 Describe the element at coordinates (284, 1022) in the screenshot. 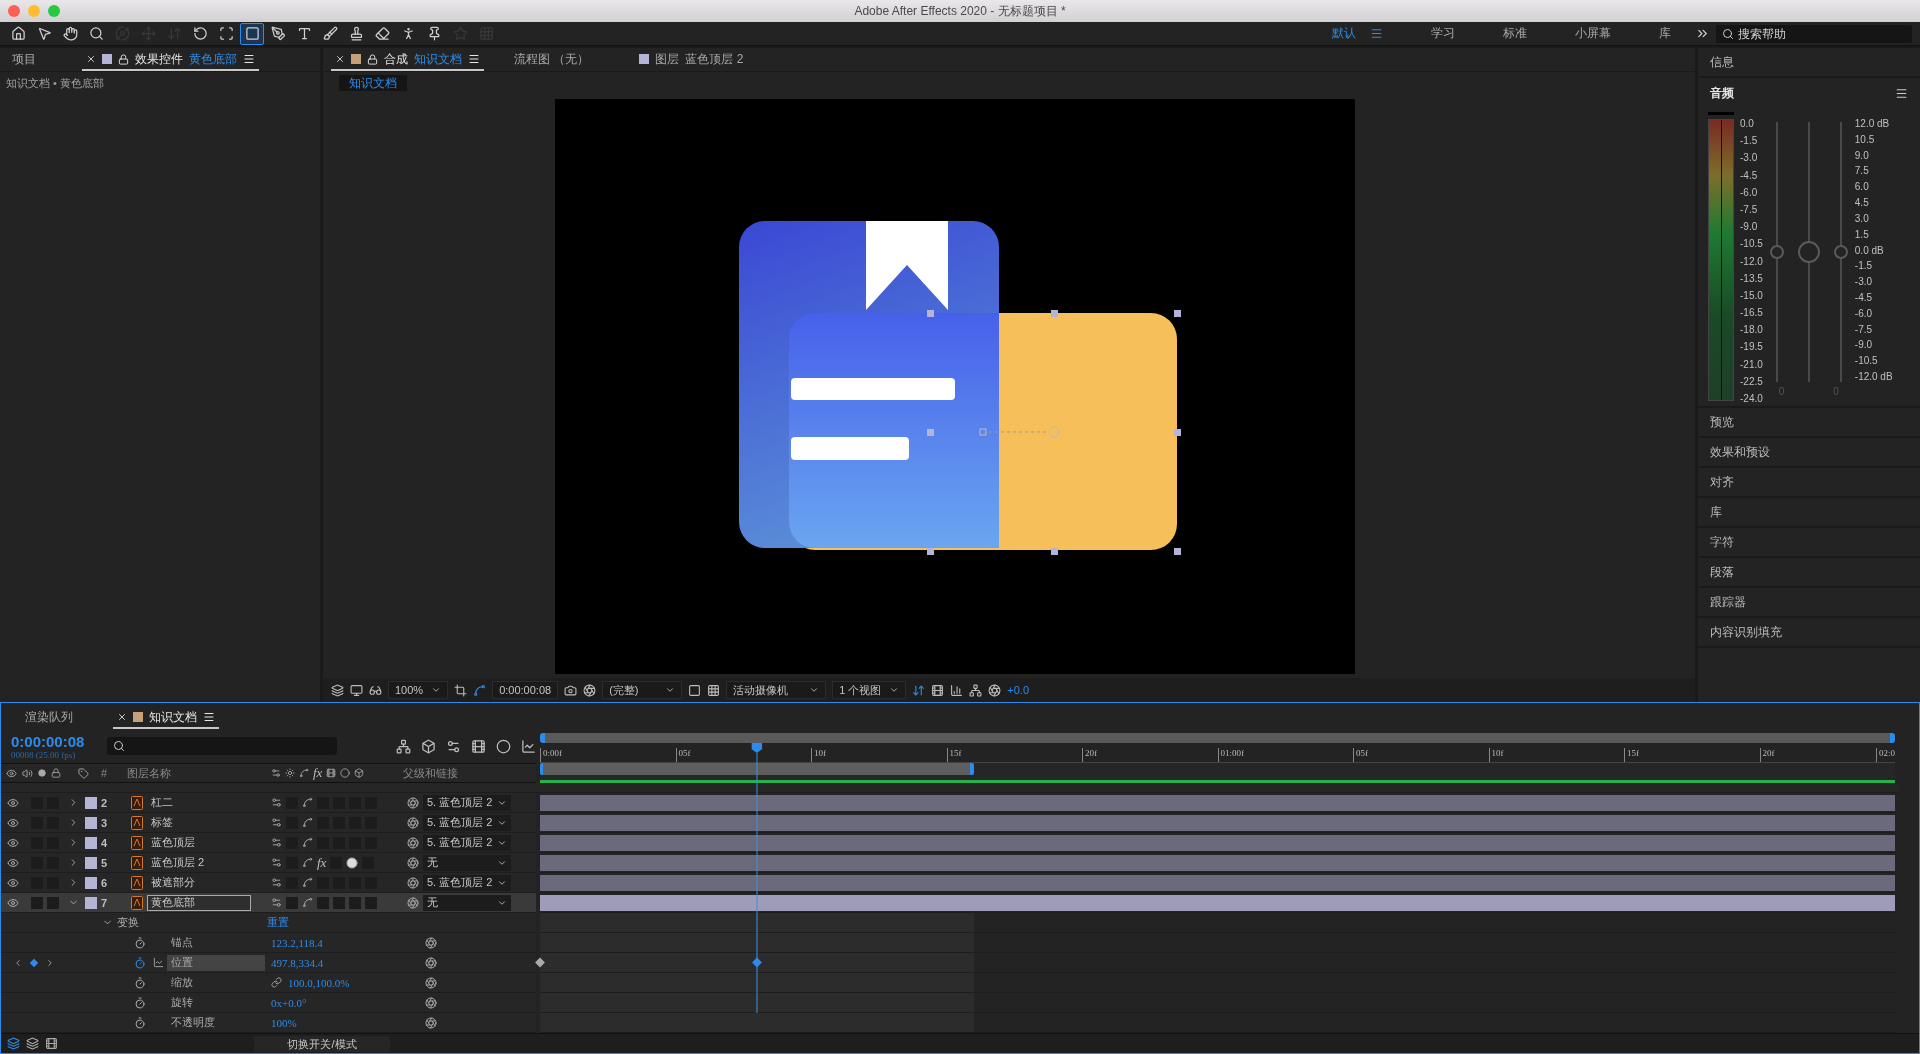

I see `property-value: 100%` at that location.